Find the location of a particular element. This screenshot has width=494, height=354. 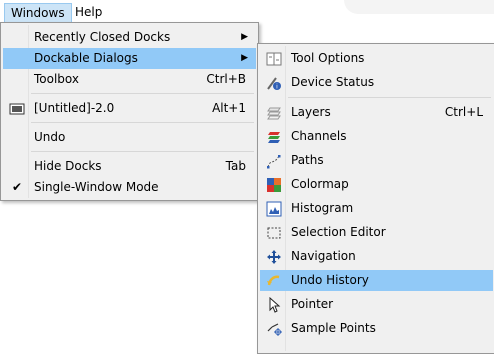

shortcut-label: Alt+1 is located at coordinates (229, 108).